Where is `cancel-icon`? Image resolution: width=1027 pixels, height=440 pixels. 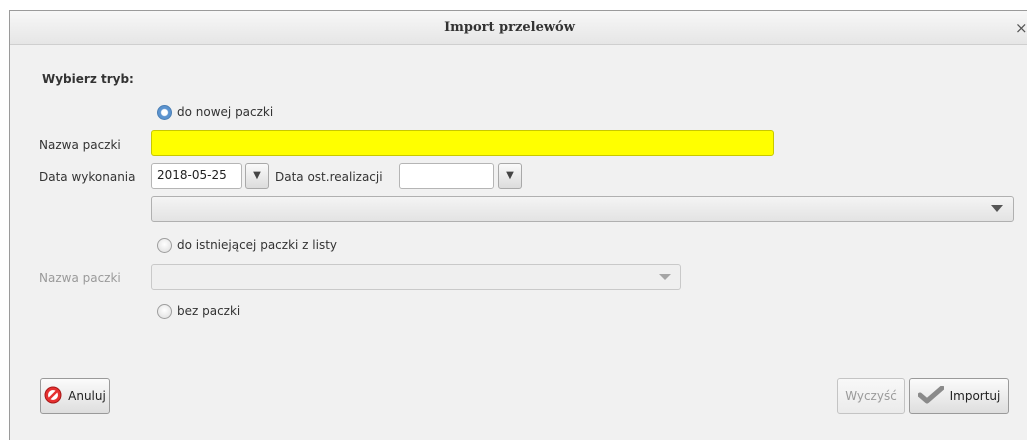 cancel-icon is located at coordinates (53, 396).